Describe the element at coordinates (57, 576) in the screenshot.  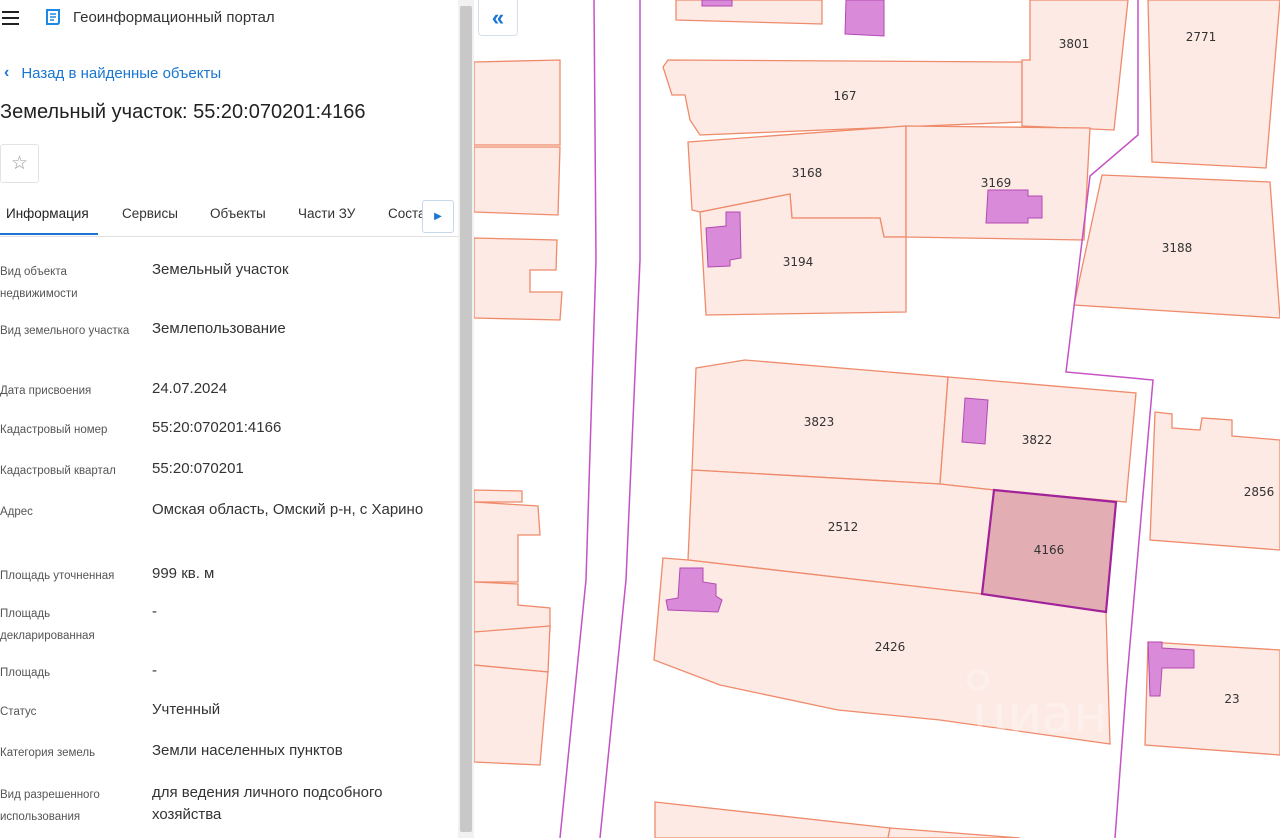
I see `property-label: Площадь уточненная` at that location.